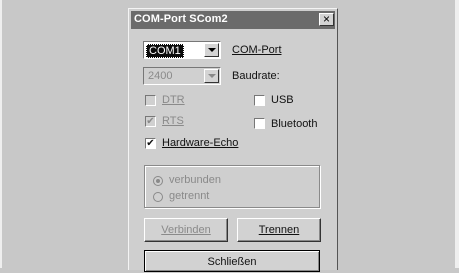  I want to click on verbunden-label: verbunden, so click(195, 180).